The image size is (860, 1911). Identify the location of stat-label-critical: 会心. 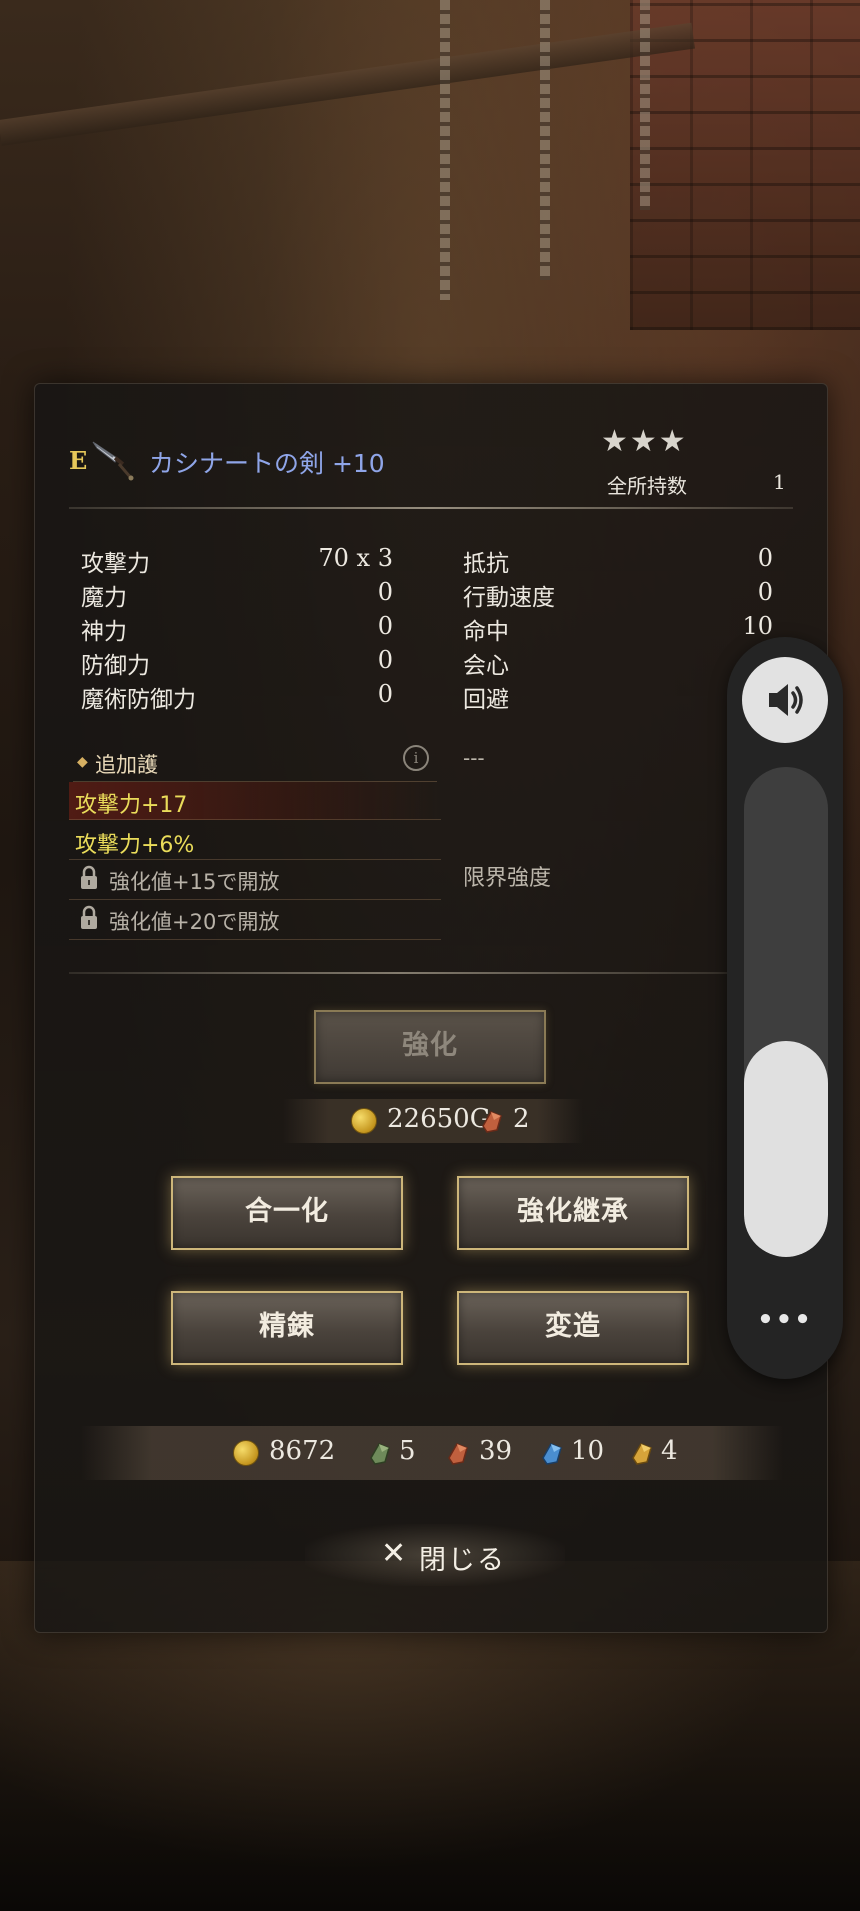
(486, 666).